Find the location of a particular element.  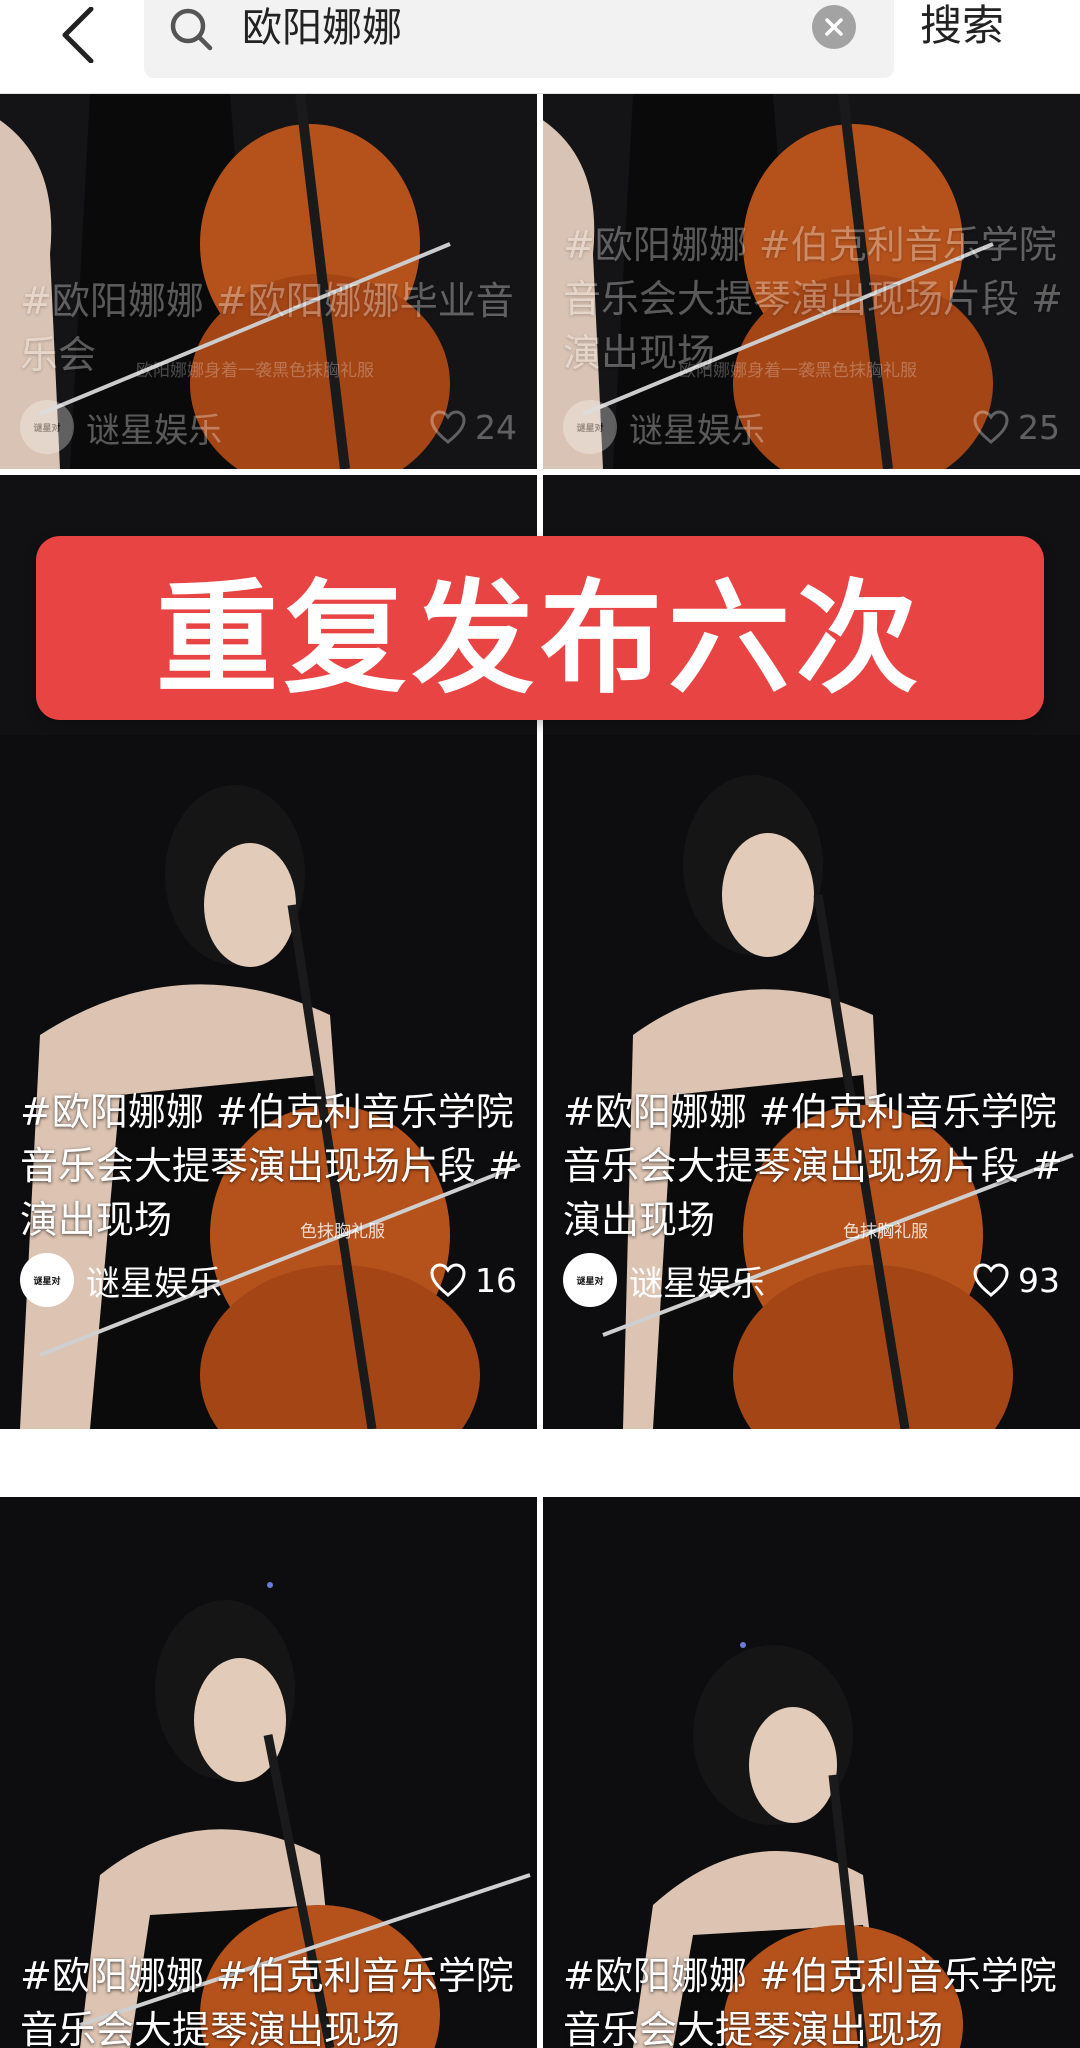

like-count: 93 is located at coordinates (1039, 1280).